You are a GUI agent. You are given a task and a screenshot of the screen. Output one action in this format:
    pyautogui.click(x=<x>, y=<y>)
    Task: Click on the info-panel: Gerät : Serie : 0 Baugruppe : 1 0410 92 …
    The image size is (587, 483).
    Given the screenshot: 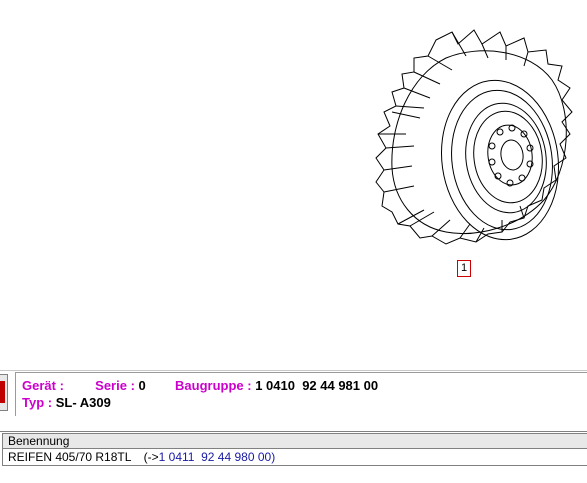 What is the action you would take?
    pyautogui.click(x=301, y=394)
    